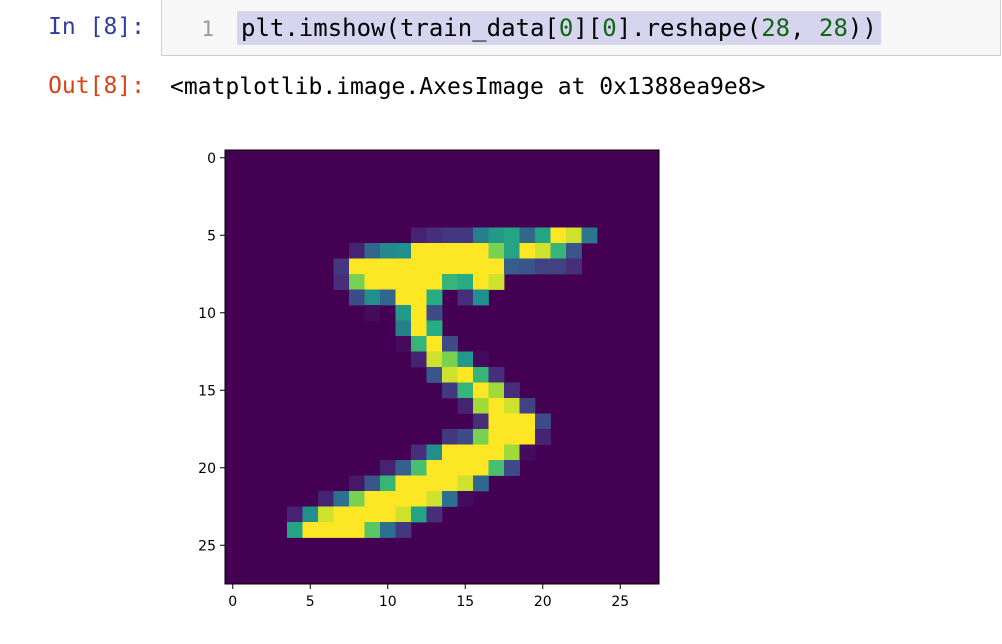  Describe the element at coordinates (862, 28) in the screenshot. I see `code-token: ))` at that location.